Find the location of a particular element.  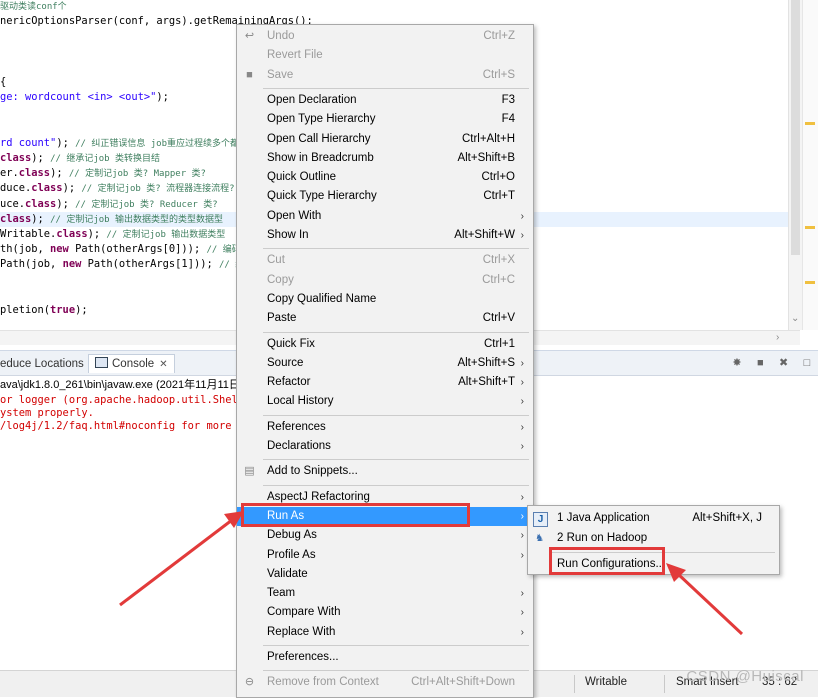

code-line: ge: wordcount <in> <out>"); is located at coordinates (84, 97).